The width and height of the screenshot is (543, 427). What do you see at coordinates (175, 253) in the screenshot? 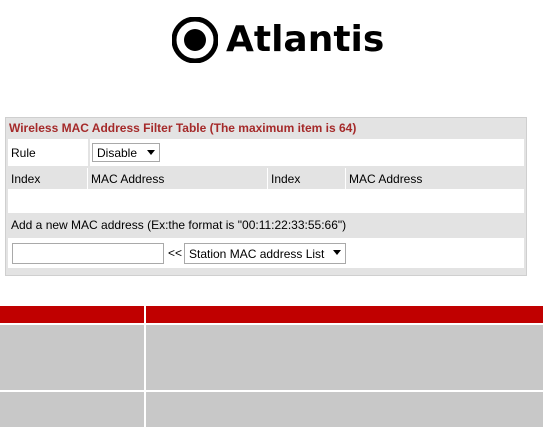
I see `copy-arrow-label: <<` at bounding box center [175, 253].